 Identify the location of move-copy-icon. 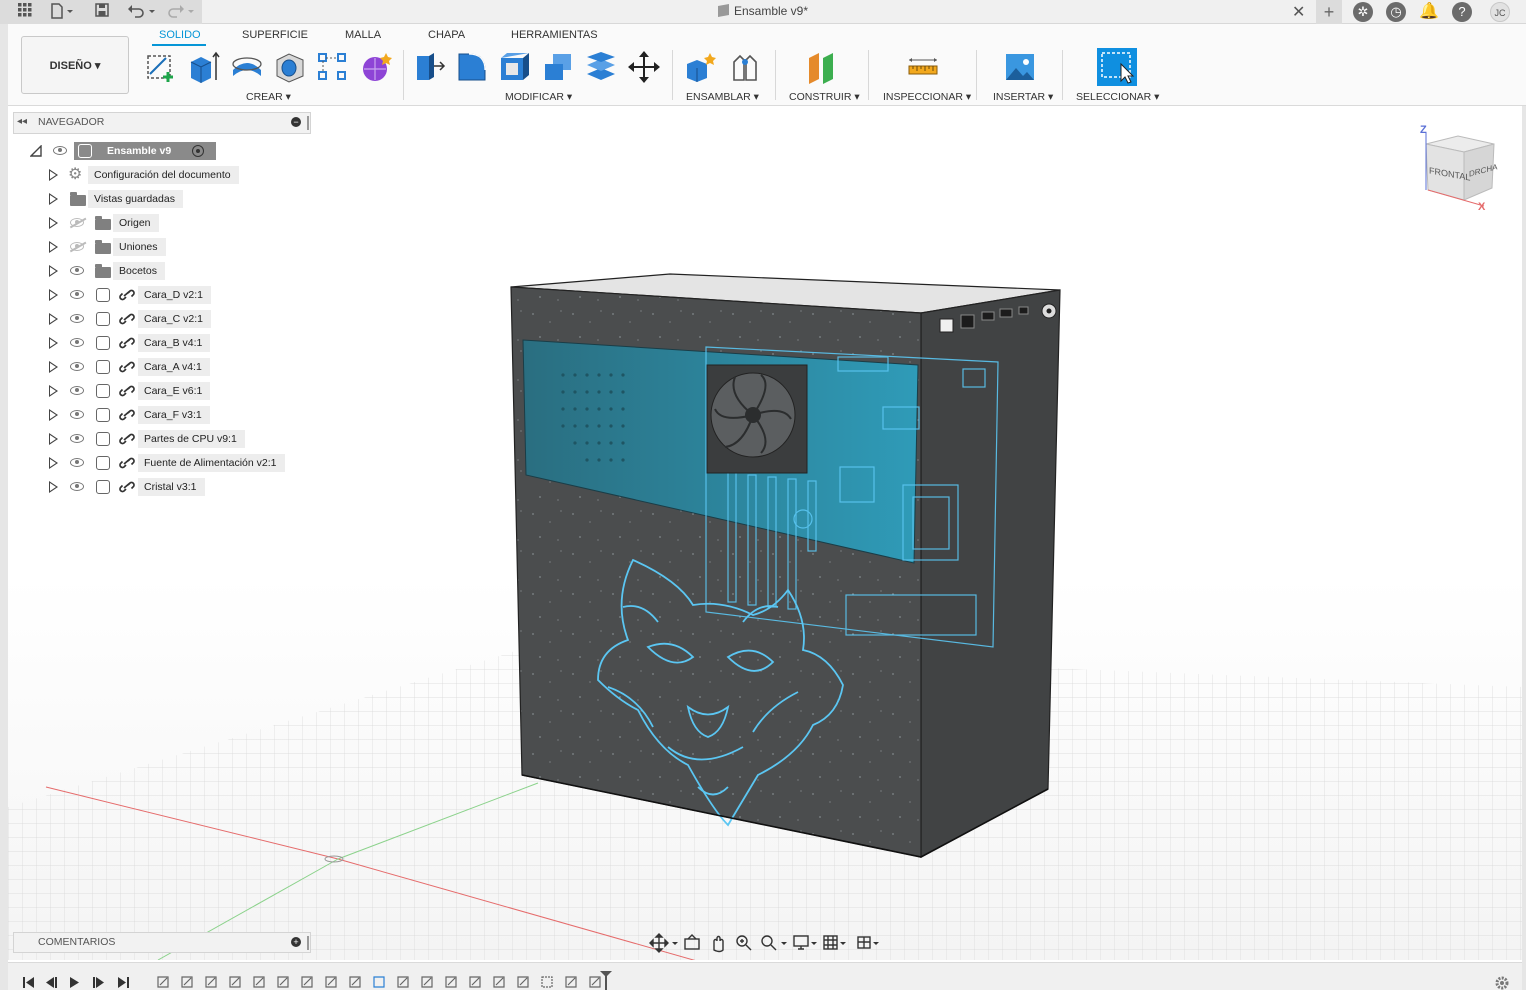
(644, 67).